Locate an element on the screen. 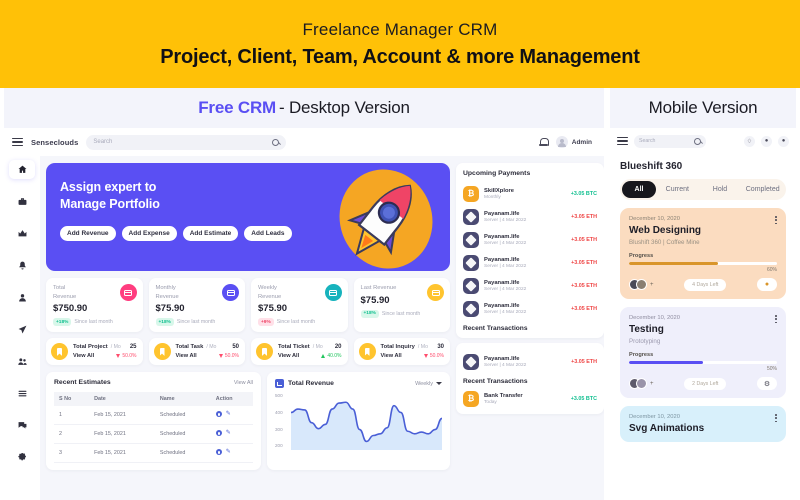  sidebar-item-home is located at coordinates (22, 169).